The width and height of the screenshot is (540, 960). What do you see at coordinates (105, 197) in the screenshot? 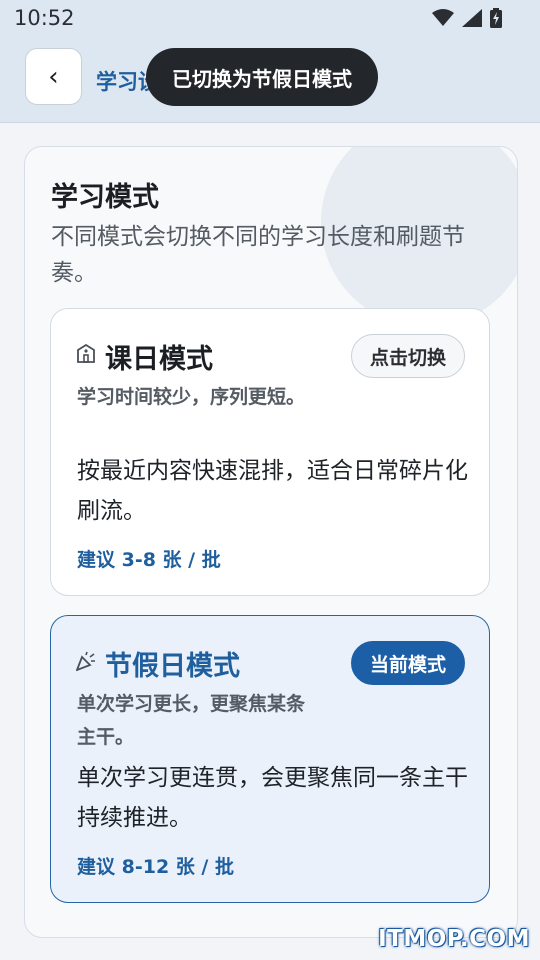
I see `section-title: 学习模式` at bounding box center [105, 197].